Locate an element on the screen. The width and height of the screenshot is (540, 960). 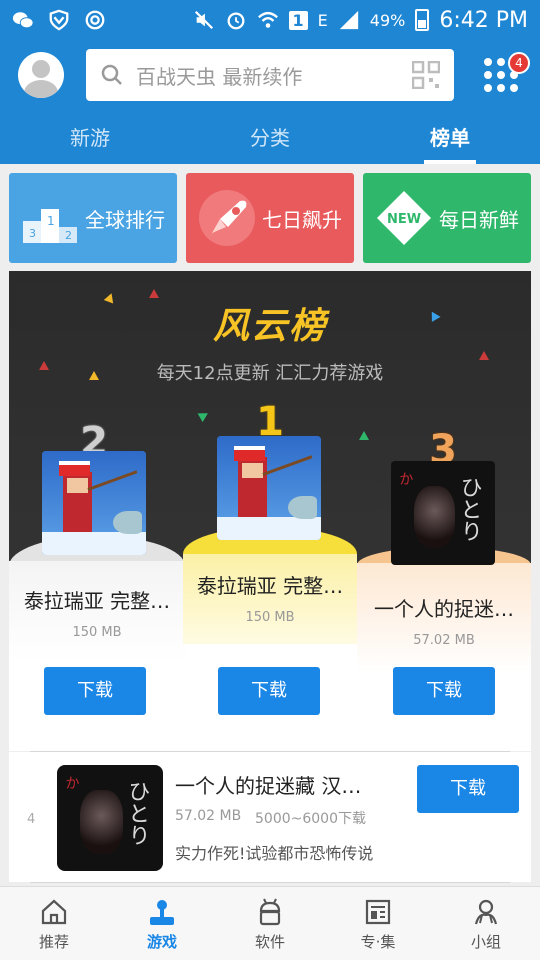
mute-icon is located at coordinates (203, 20).